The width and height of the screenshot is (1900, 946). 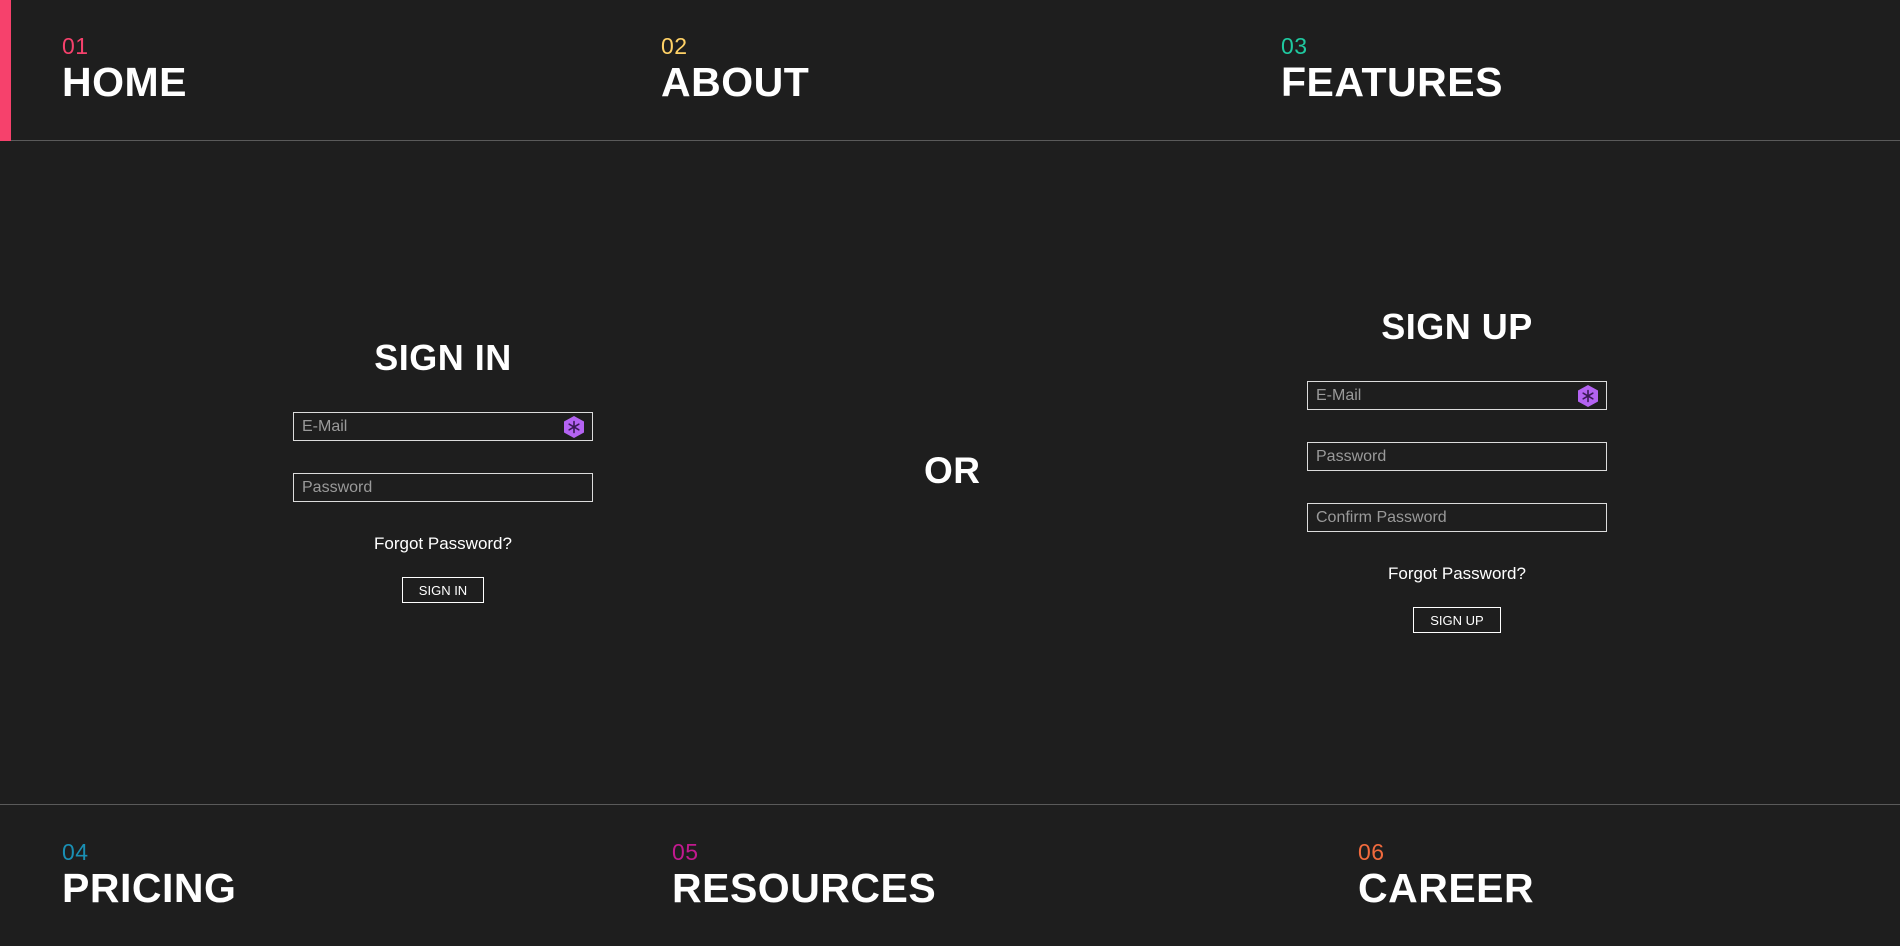 I want to click on nav-item-about: 02 ABOUT, so click(x=735, y=69).